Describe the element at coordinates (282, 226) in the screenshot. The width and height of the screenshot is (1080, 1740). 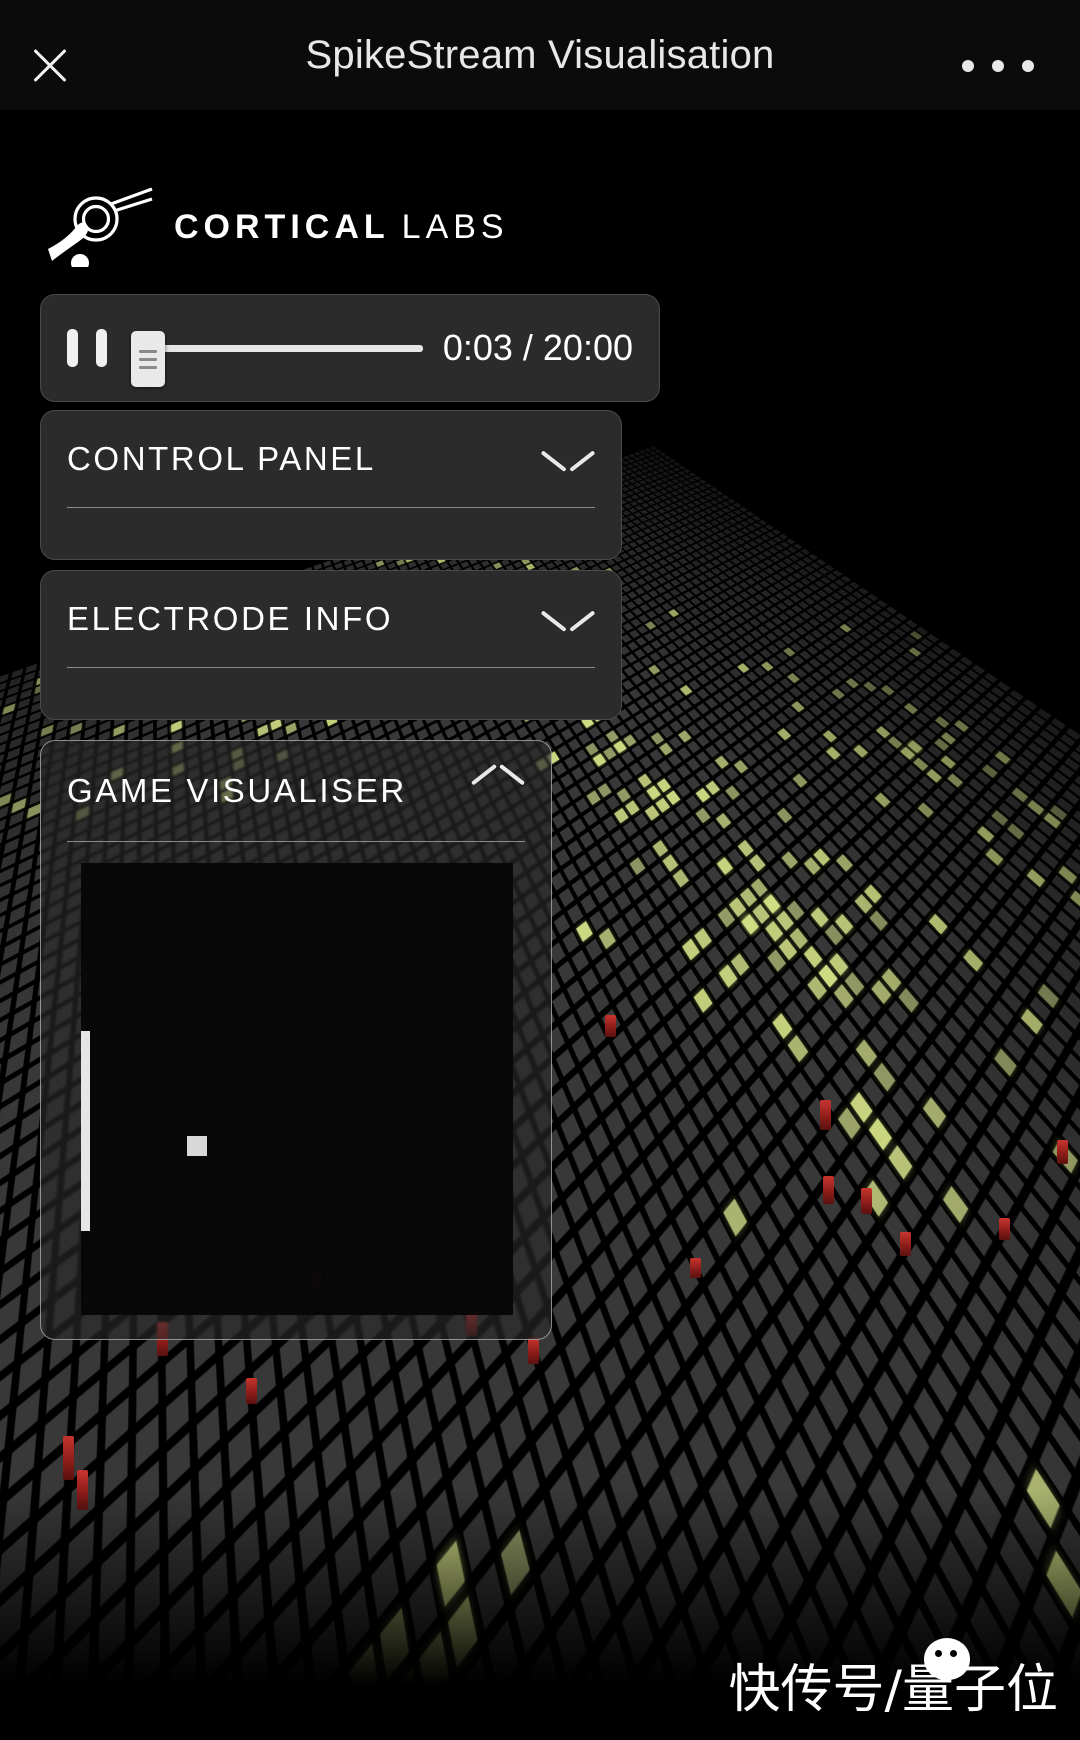
I see `brand-name-bold: CORTICAL` at that location.